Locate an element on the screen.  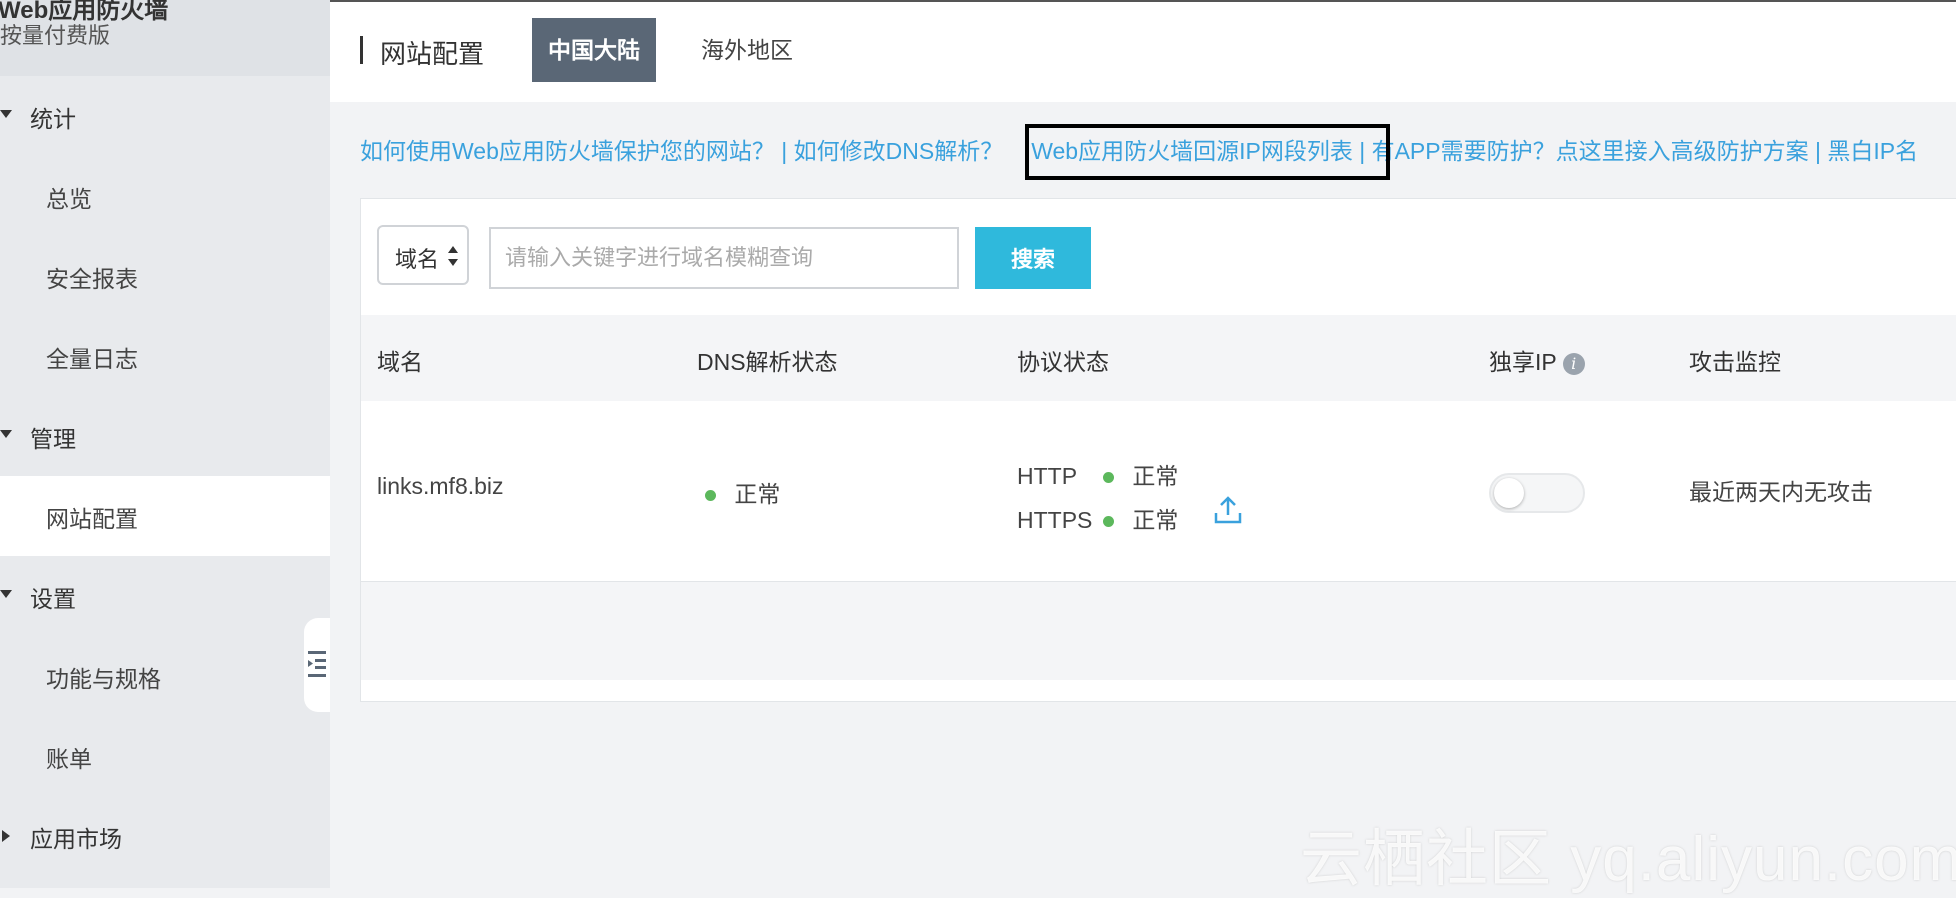
protocol-https: HTTPS 正常 is located at coordinates (1097, 518).